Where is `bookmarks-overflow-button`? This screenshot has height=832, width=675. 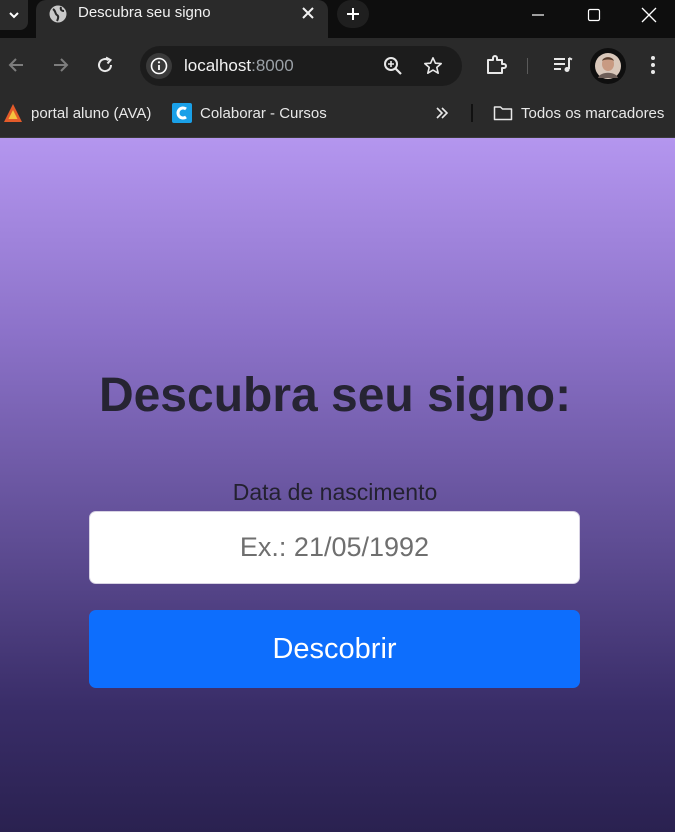 bookmarks-overflow-button is located at coordinates (442, 113).